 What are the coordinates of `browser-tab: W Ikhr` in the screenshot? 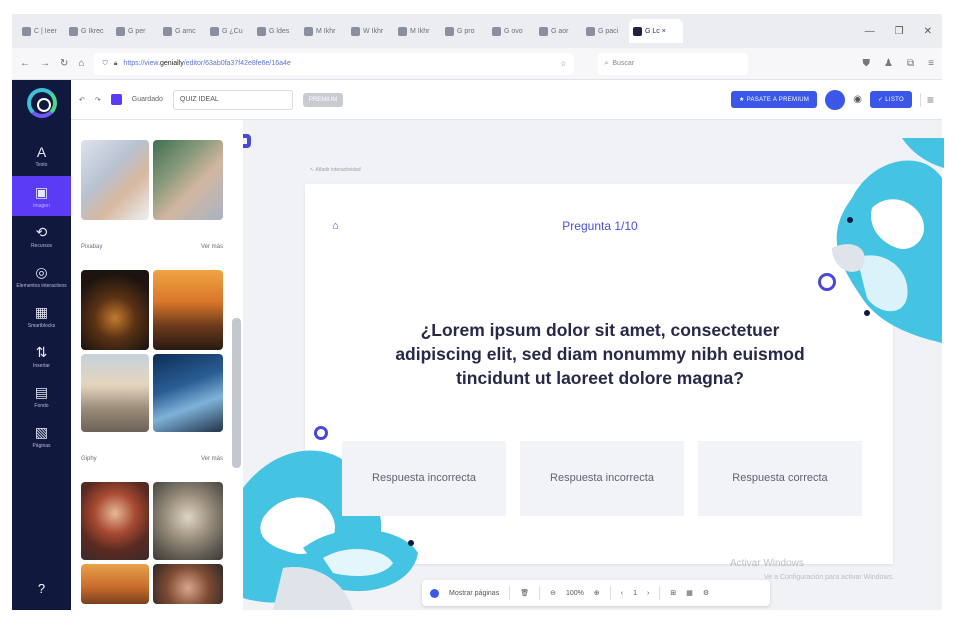 It's located at (369, 31).